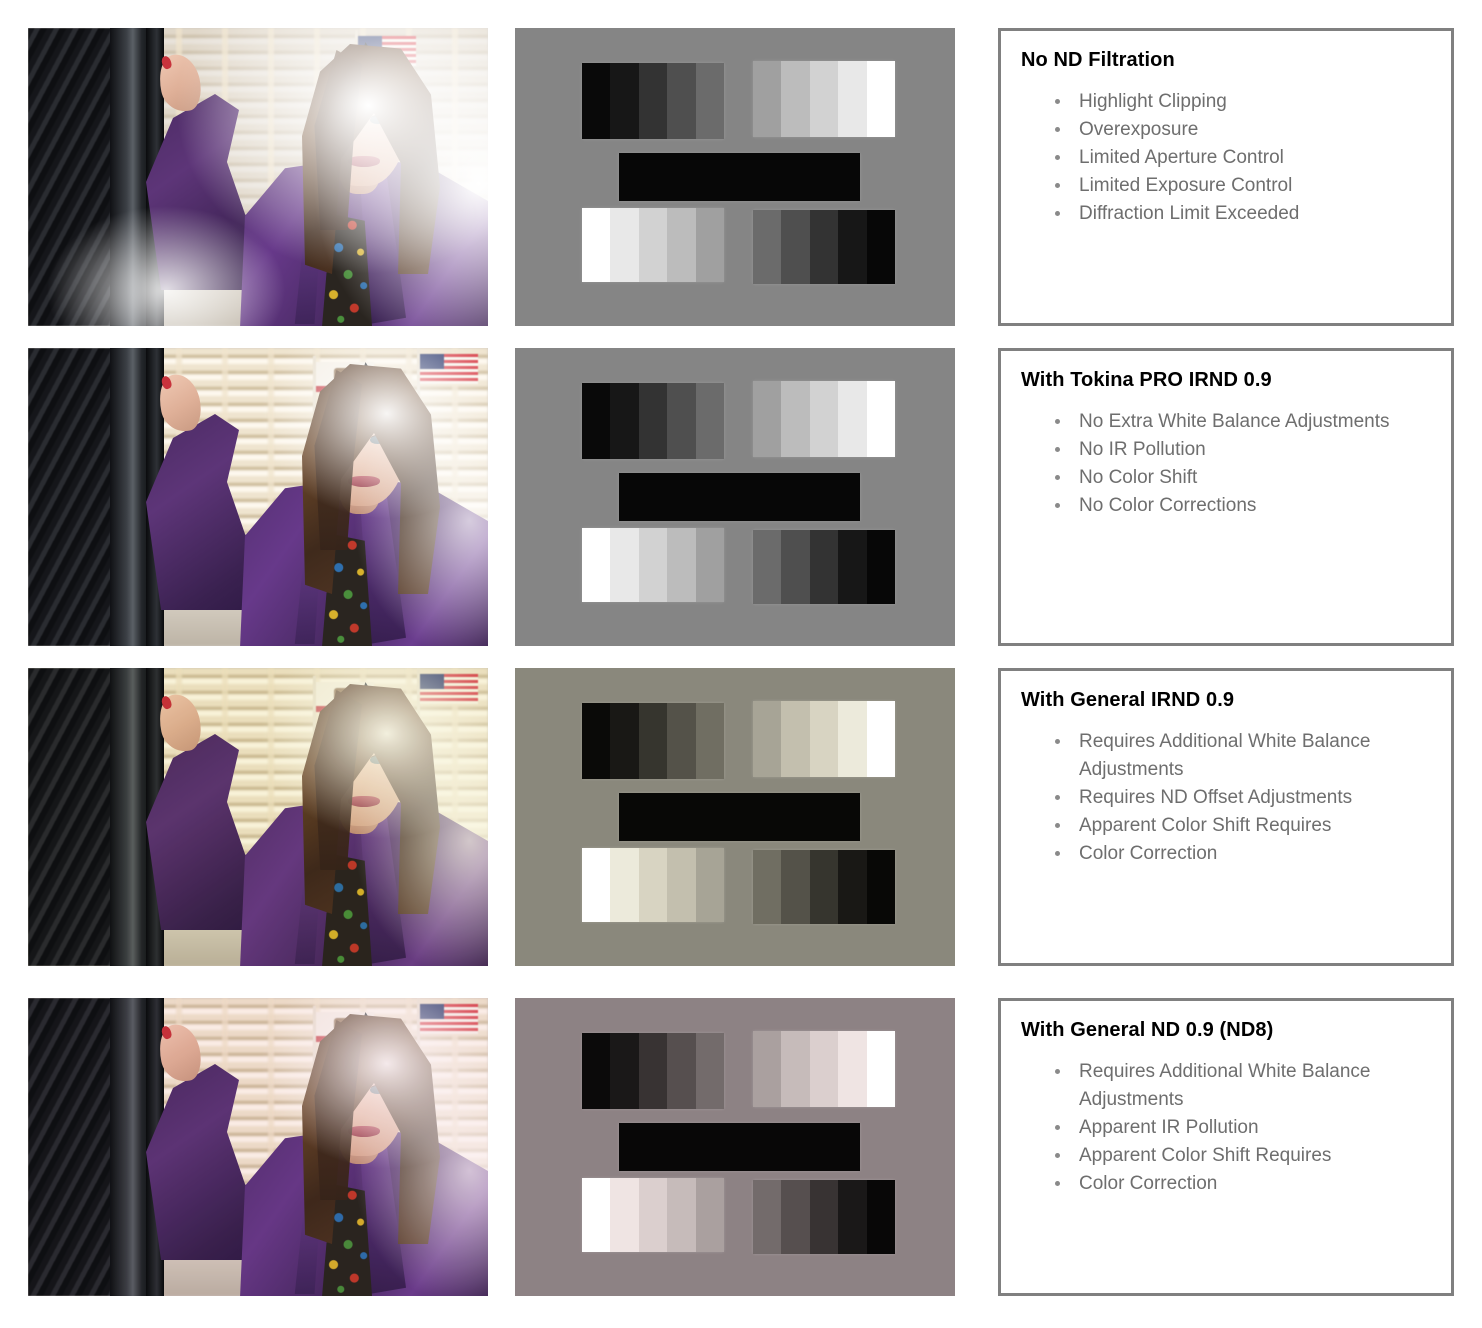  Describe the element at coordinates (1237, 422) in the screenshot. I see `list-item: No Extra White Balance Adjustments` at that location.